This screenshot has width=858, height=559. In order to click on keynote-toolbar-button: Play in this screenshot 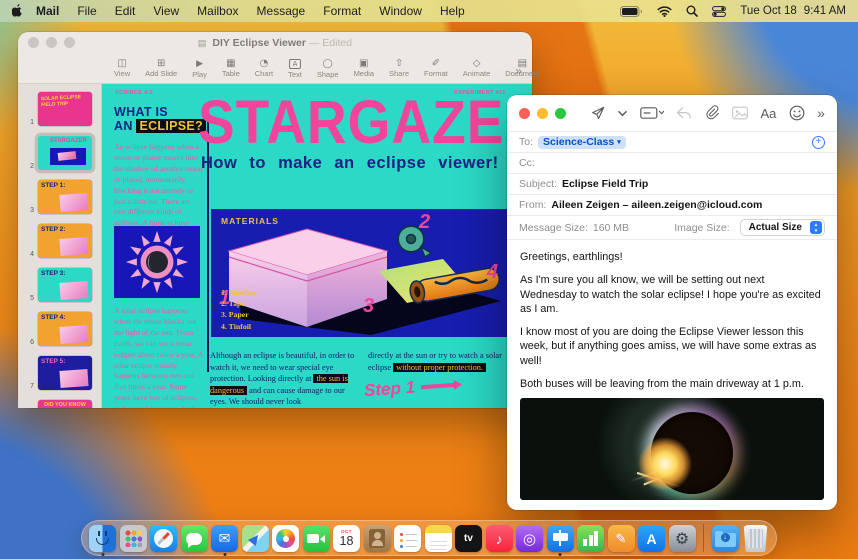, I will do `click(199, 68)`.